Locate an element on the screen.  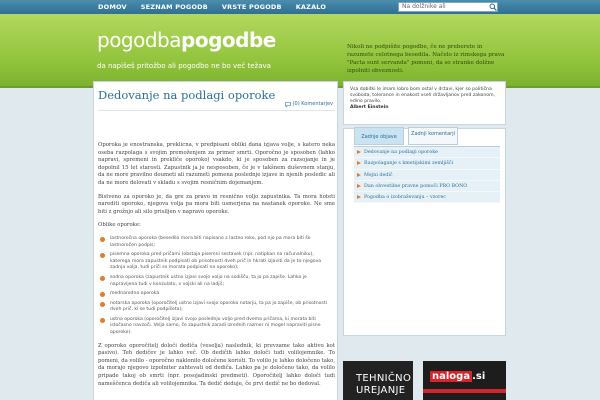
naloga-suffix: .si is located at coordinates (479, 376).